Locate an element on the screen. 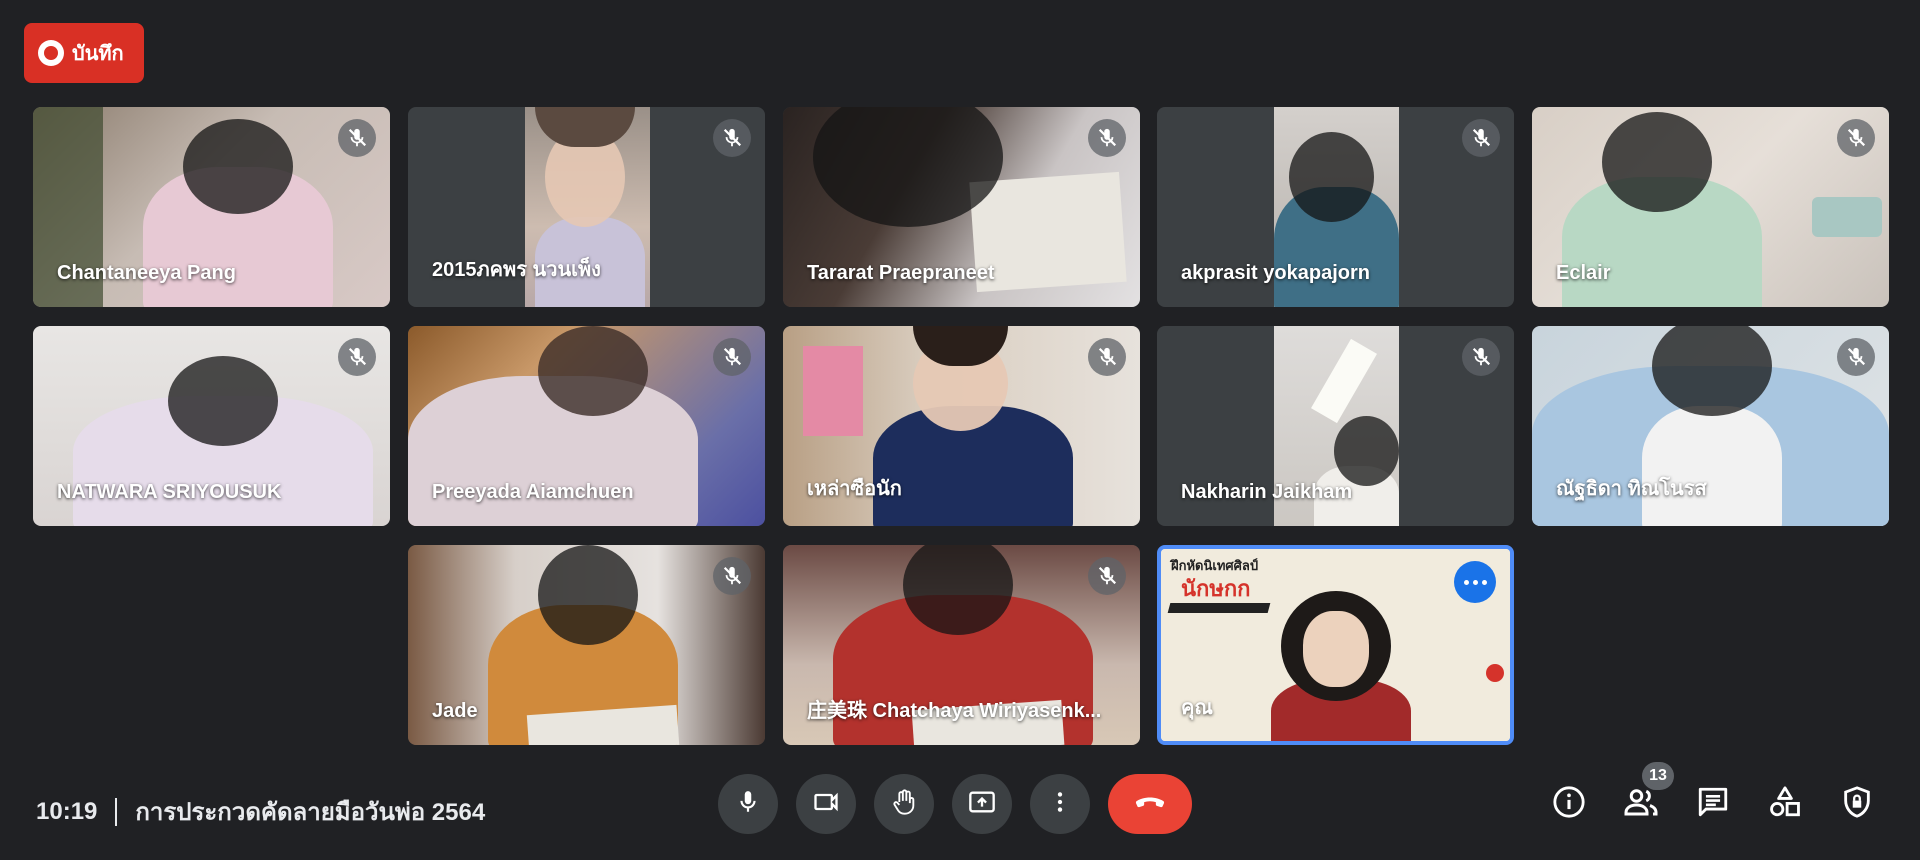 The height and width of the screenshot is (860, 1920). participant-name: akprasit yokapajorn is located at coordinates (1275, 273).